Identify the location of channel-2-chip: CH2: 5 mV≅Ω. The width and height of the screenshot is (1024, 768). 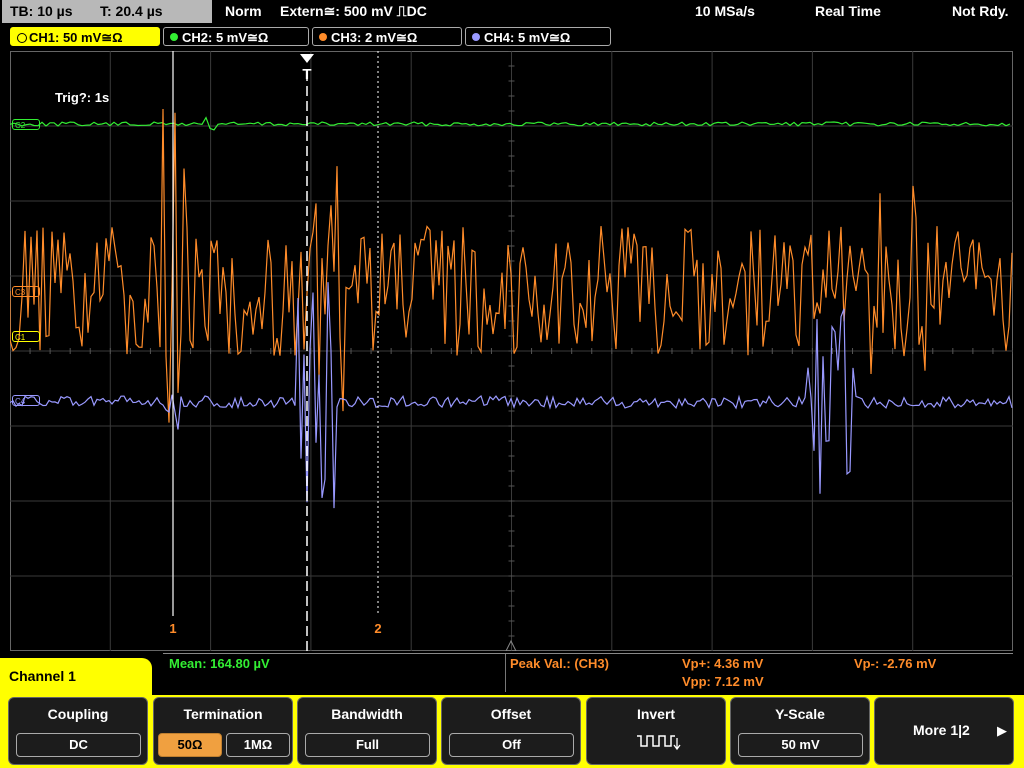
(236, 36).